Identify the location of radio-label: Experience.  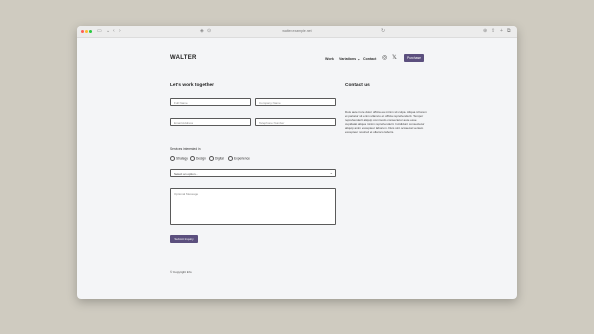
(242, 158).